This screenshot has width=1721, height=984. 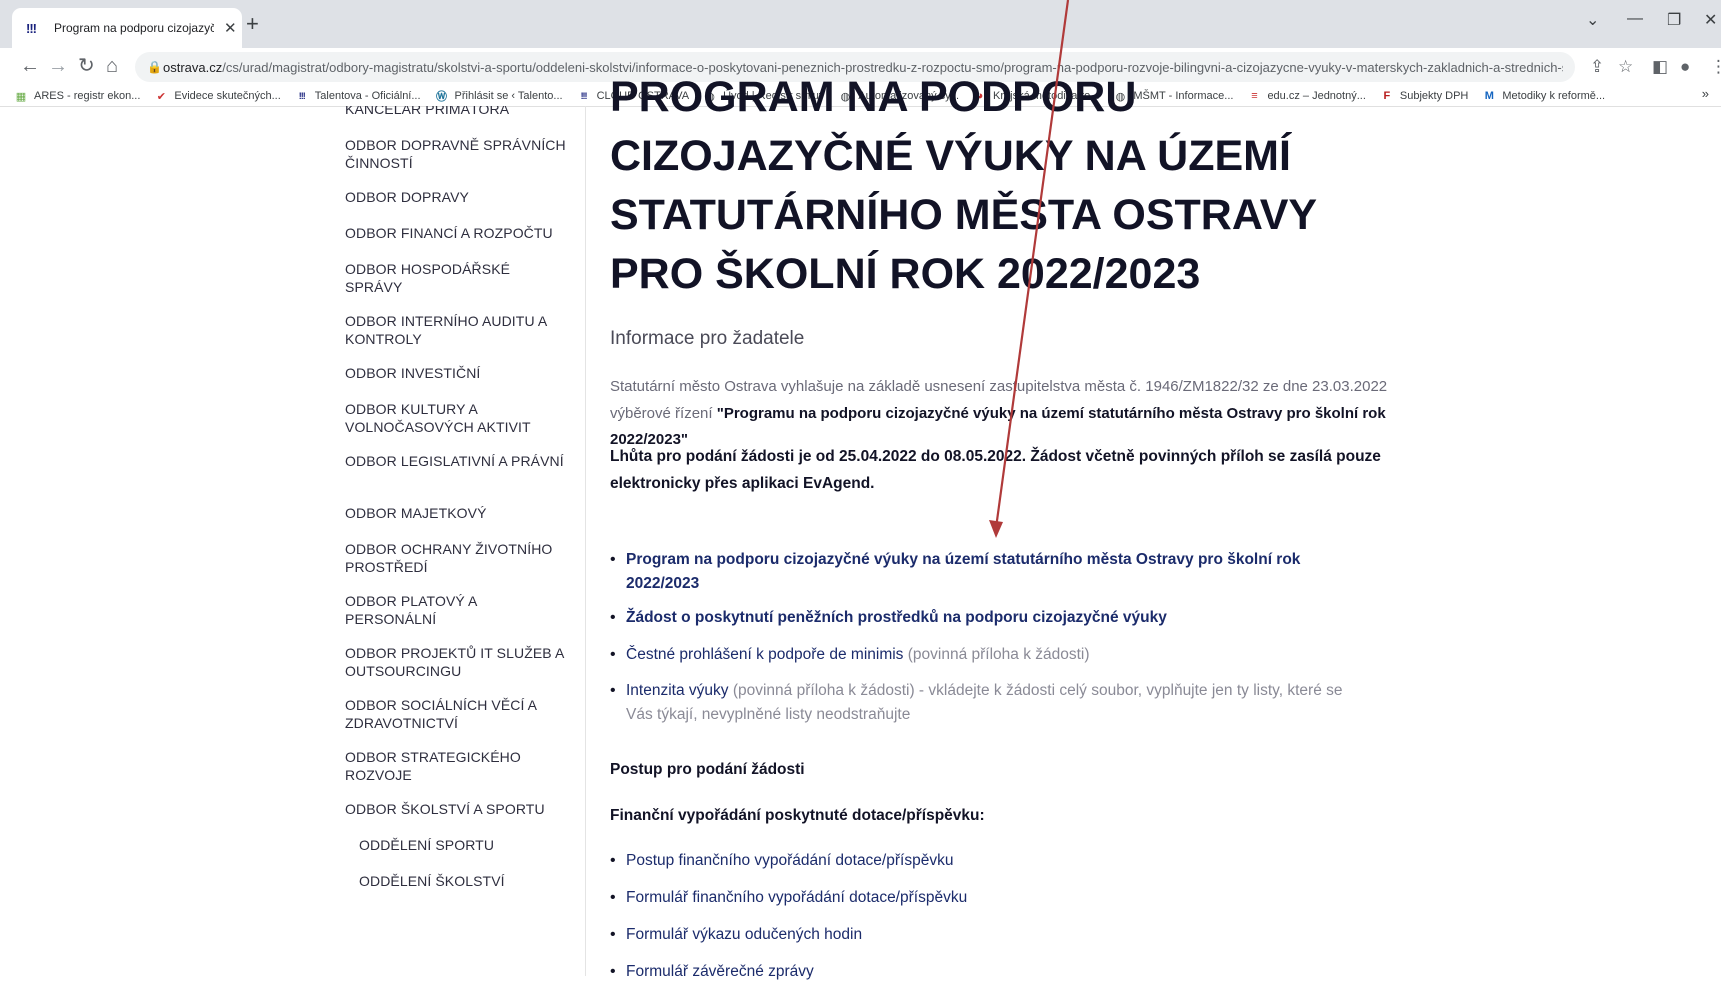 I want to click on sidebar-item: ODBOR KULTURY A VOLNOČASOVÝCH AKTIVIT, so click(x=457, y=418).